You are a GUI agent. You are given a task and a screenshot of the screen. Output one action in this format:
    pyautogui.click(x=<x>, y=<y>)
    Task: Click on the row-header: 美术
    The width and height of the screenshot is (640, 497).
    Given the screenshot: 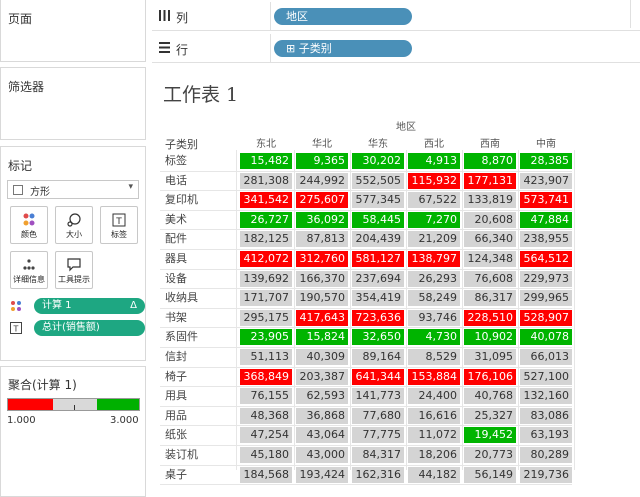 What is the action you would take?
    pyautogui.click(x=201, y=220)
    